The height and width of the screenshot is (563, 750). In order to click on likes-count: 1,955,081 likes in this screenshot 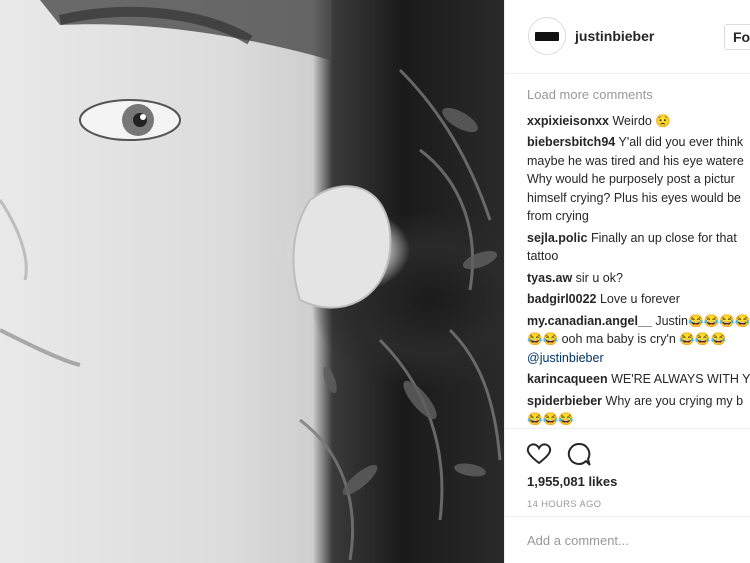, I will do `click(572, 481)`.